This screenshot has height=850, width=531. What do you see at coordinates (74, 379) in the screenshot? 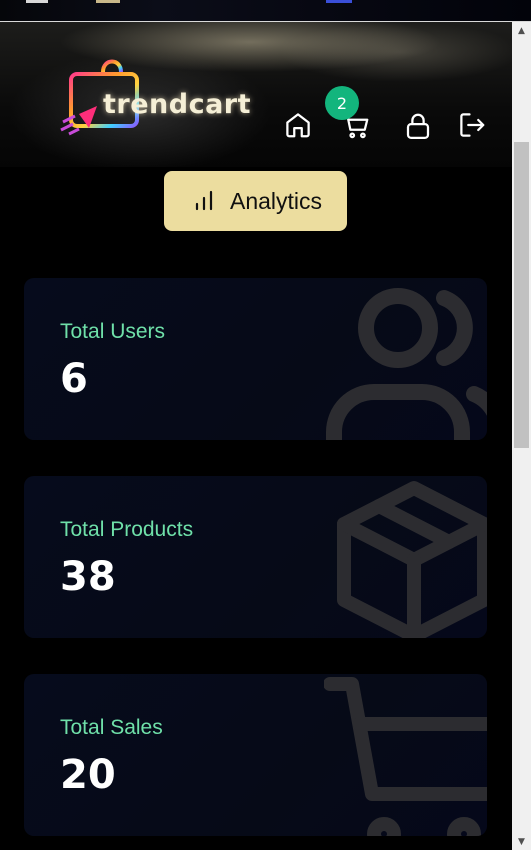
I see `stat-value: 6` at bounding box center [74, 379].